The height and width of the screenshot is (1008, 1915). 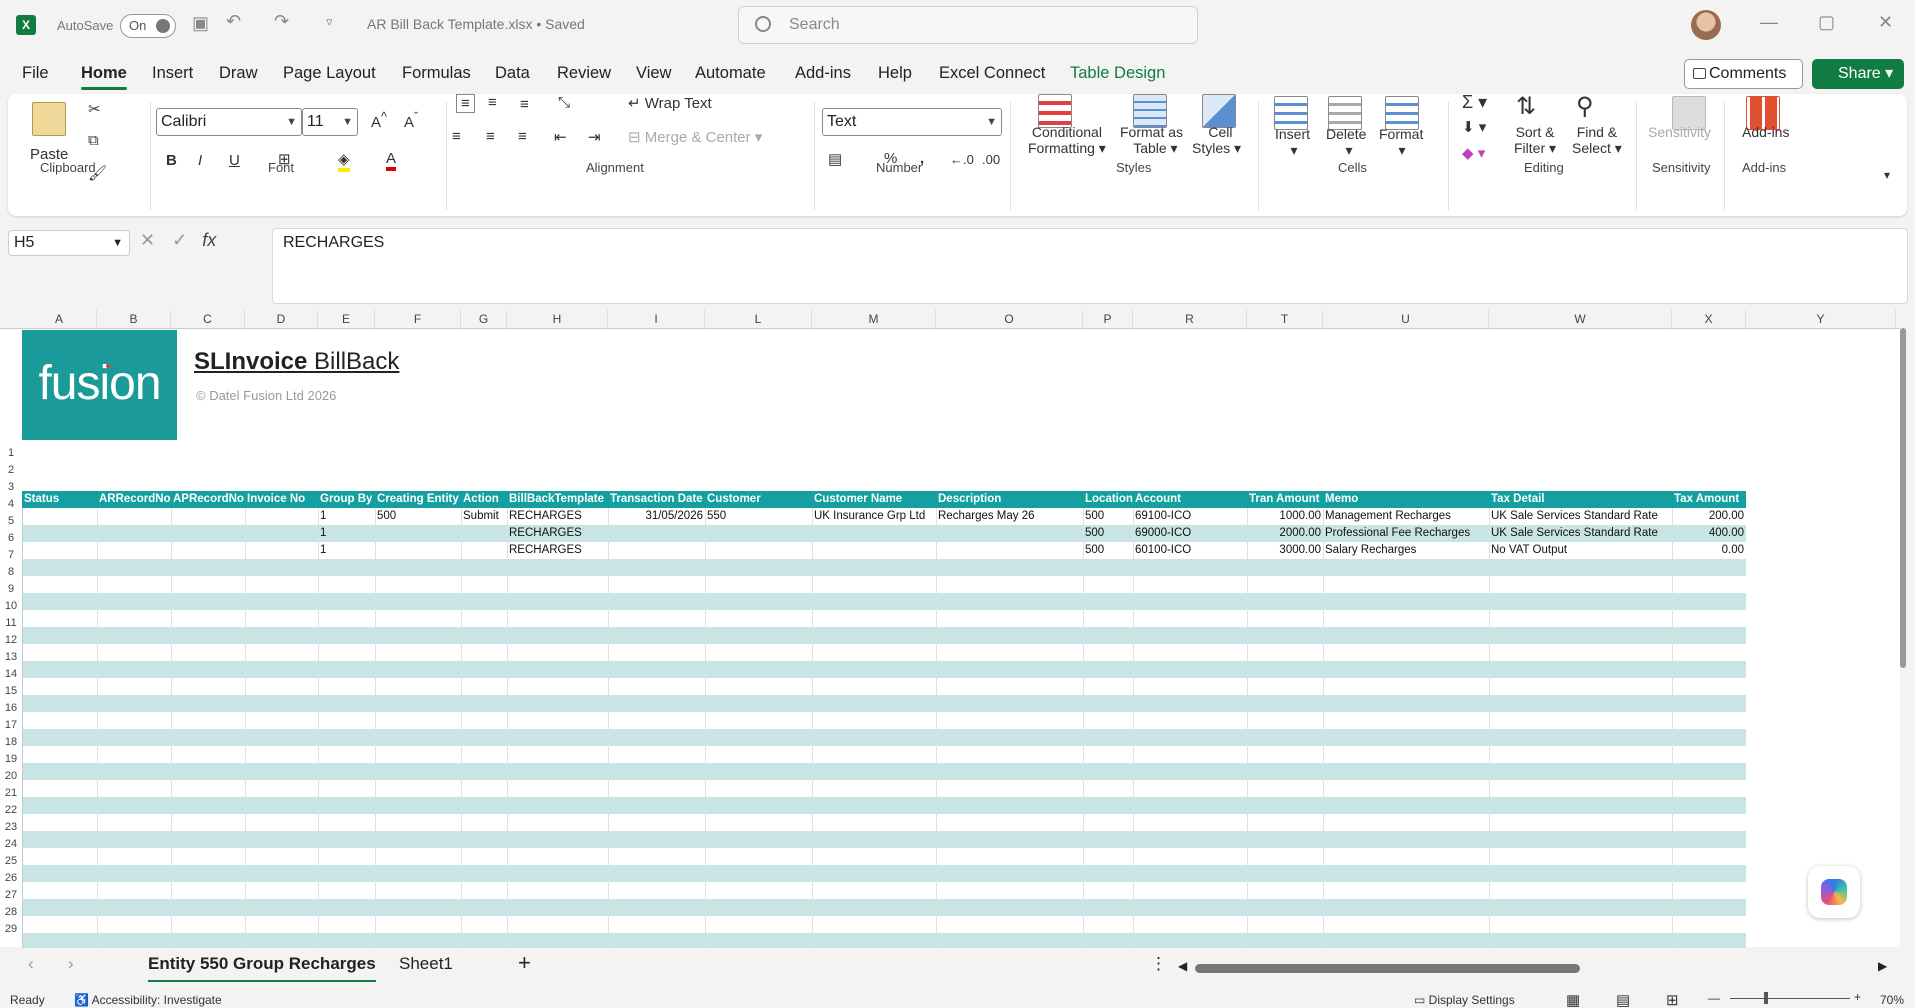 What do you see at coordinates (59, 319) in the screenshot?
I see `column-header-a: A` at bounding box center [59, 319].